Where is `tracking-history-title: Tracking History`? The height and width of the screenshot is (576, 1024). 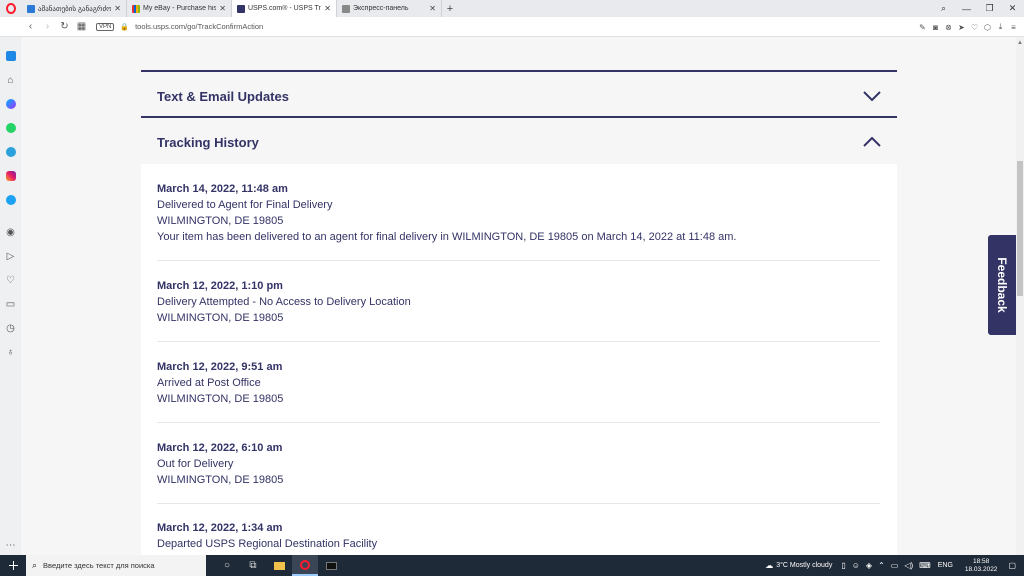
tracking-history-title: Tracking History is located at coordinates (208, 142).